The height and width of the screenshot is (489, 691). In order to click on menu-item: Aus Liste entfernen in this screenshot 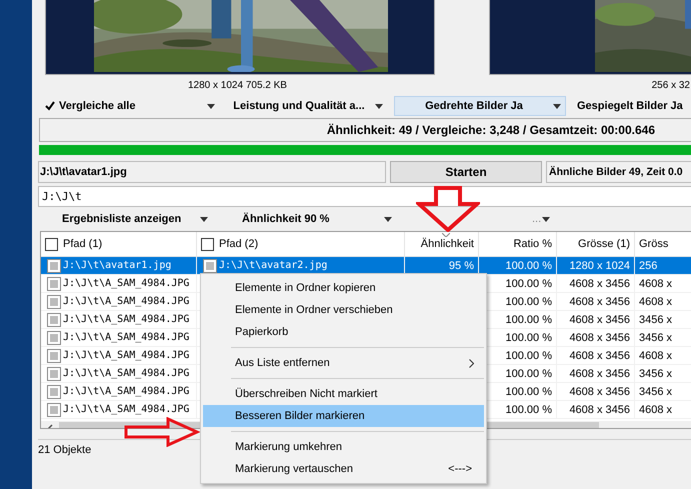, I will do `click(343, 363)`.